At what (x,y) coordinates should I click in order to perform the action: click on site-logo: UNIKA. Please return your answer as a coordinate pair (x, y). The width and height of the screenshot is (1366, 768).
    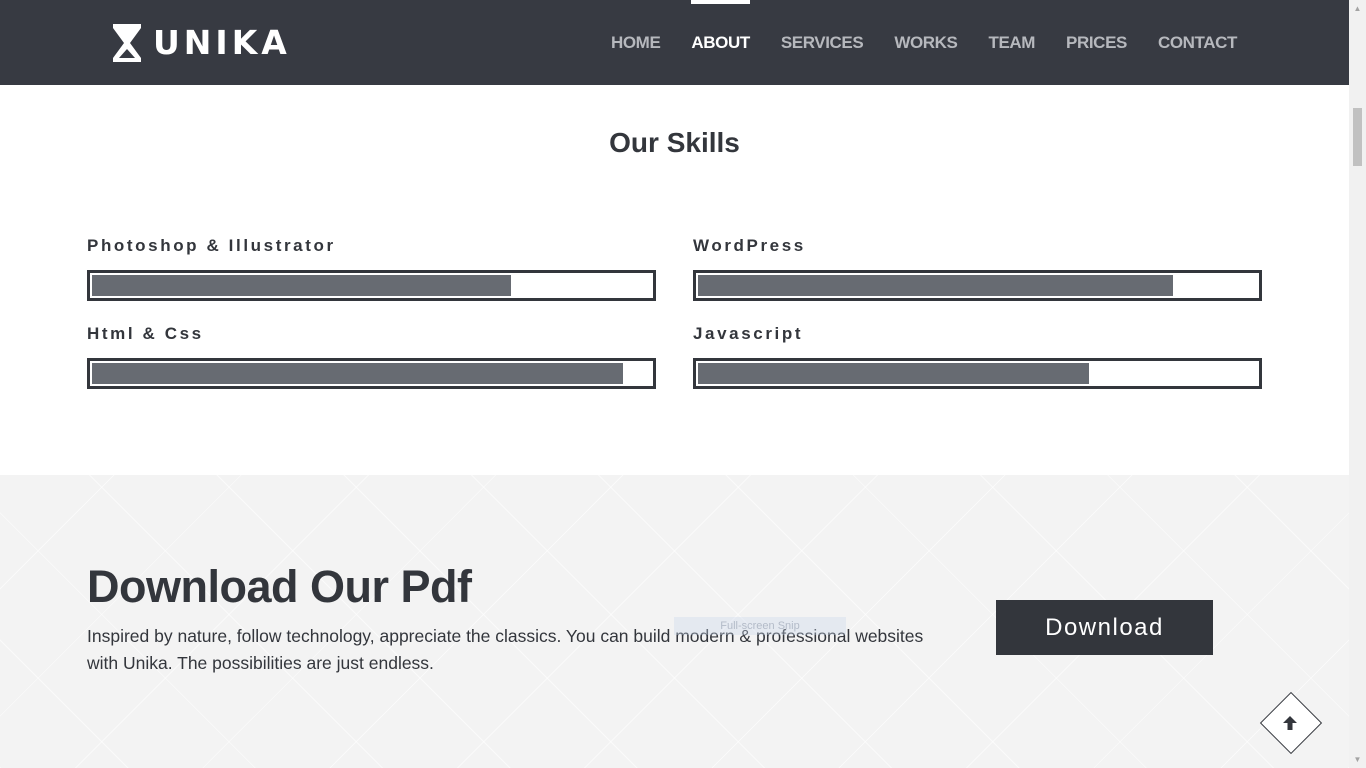
    Looking at the image, I should click on (201, 43).